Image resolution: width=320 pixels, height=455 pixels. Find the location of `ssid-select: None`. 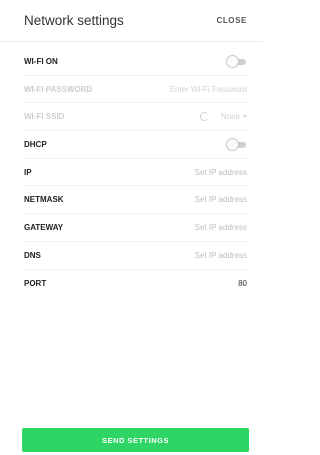

ssid-select: None is located at coordinates (234, 116).